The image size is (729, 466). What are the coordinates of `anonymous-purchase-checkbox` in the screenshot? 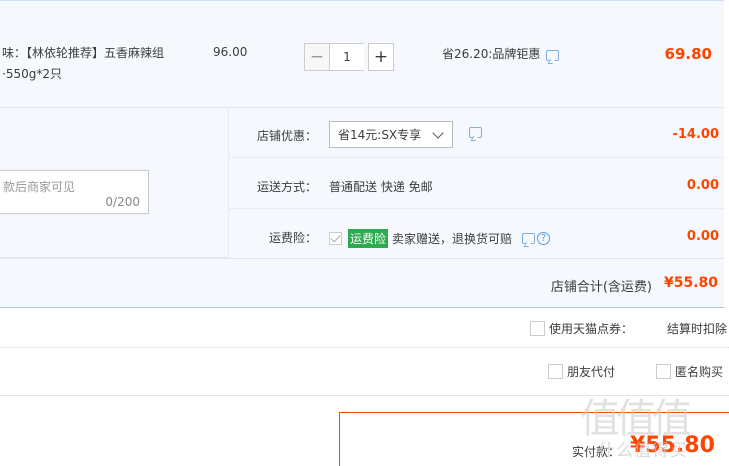 It's located at (663, 371).